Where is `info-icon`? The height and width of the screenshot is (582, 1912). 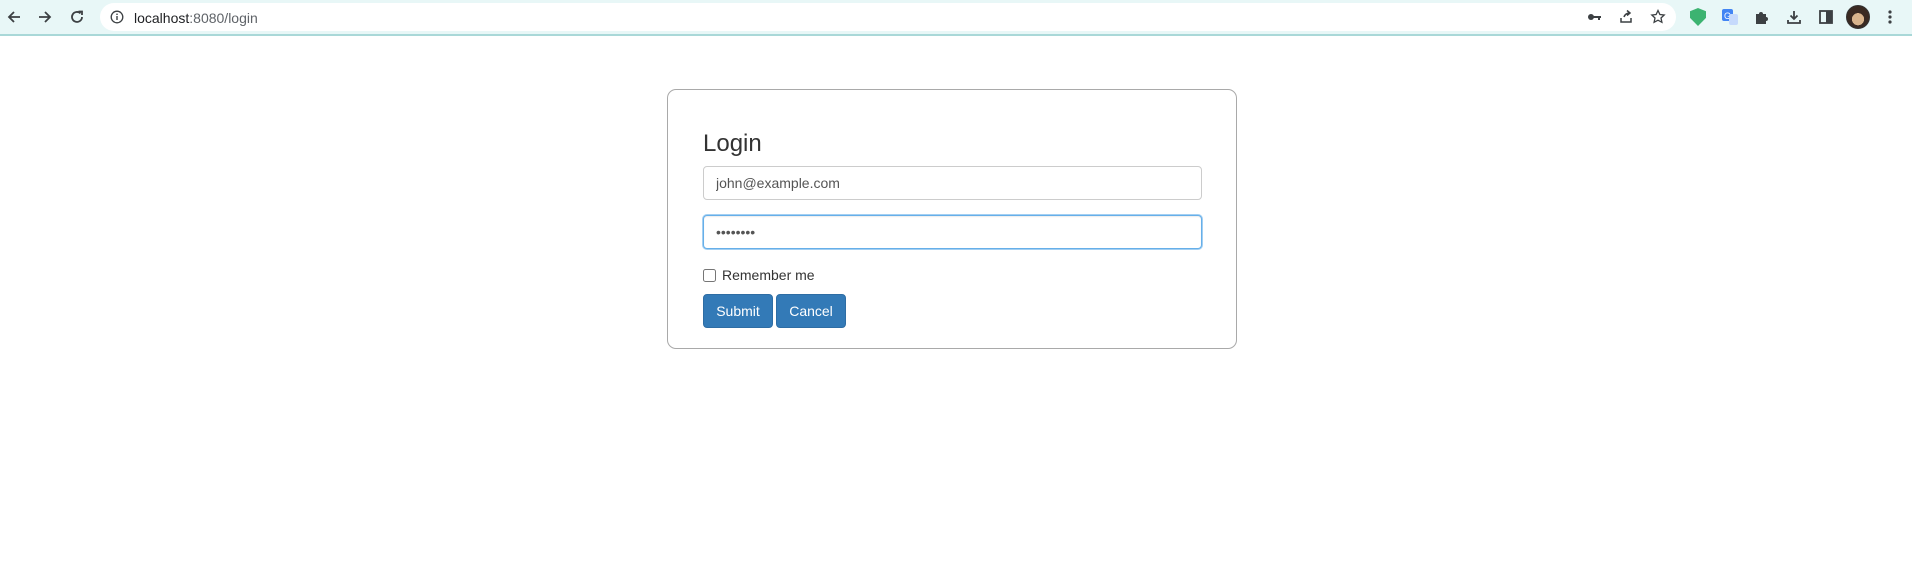
info-icon is located at coordinates (117, 17).